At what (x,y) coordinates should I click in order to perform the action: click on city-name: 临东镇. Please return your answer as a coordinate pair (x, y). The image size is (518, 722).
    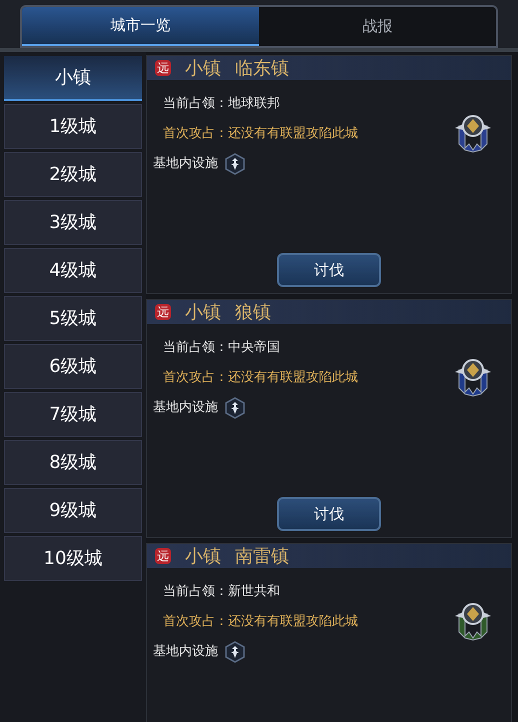
    Looking at the image, I should click on (262, 68).